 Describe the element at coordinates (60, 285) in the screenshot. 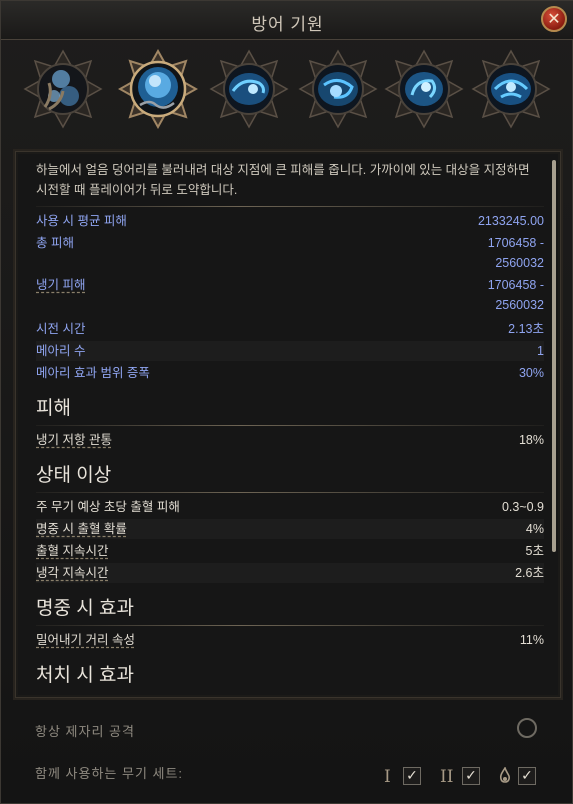

I see `stat-label: 냉기 피해` at that location.